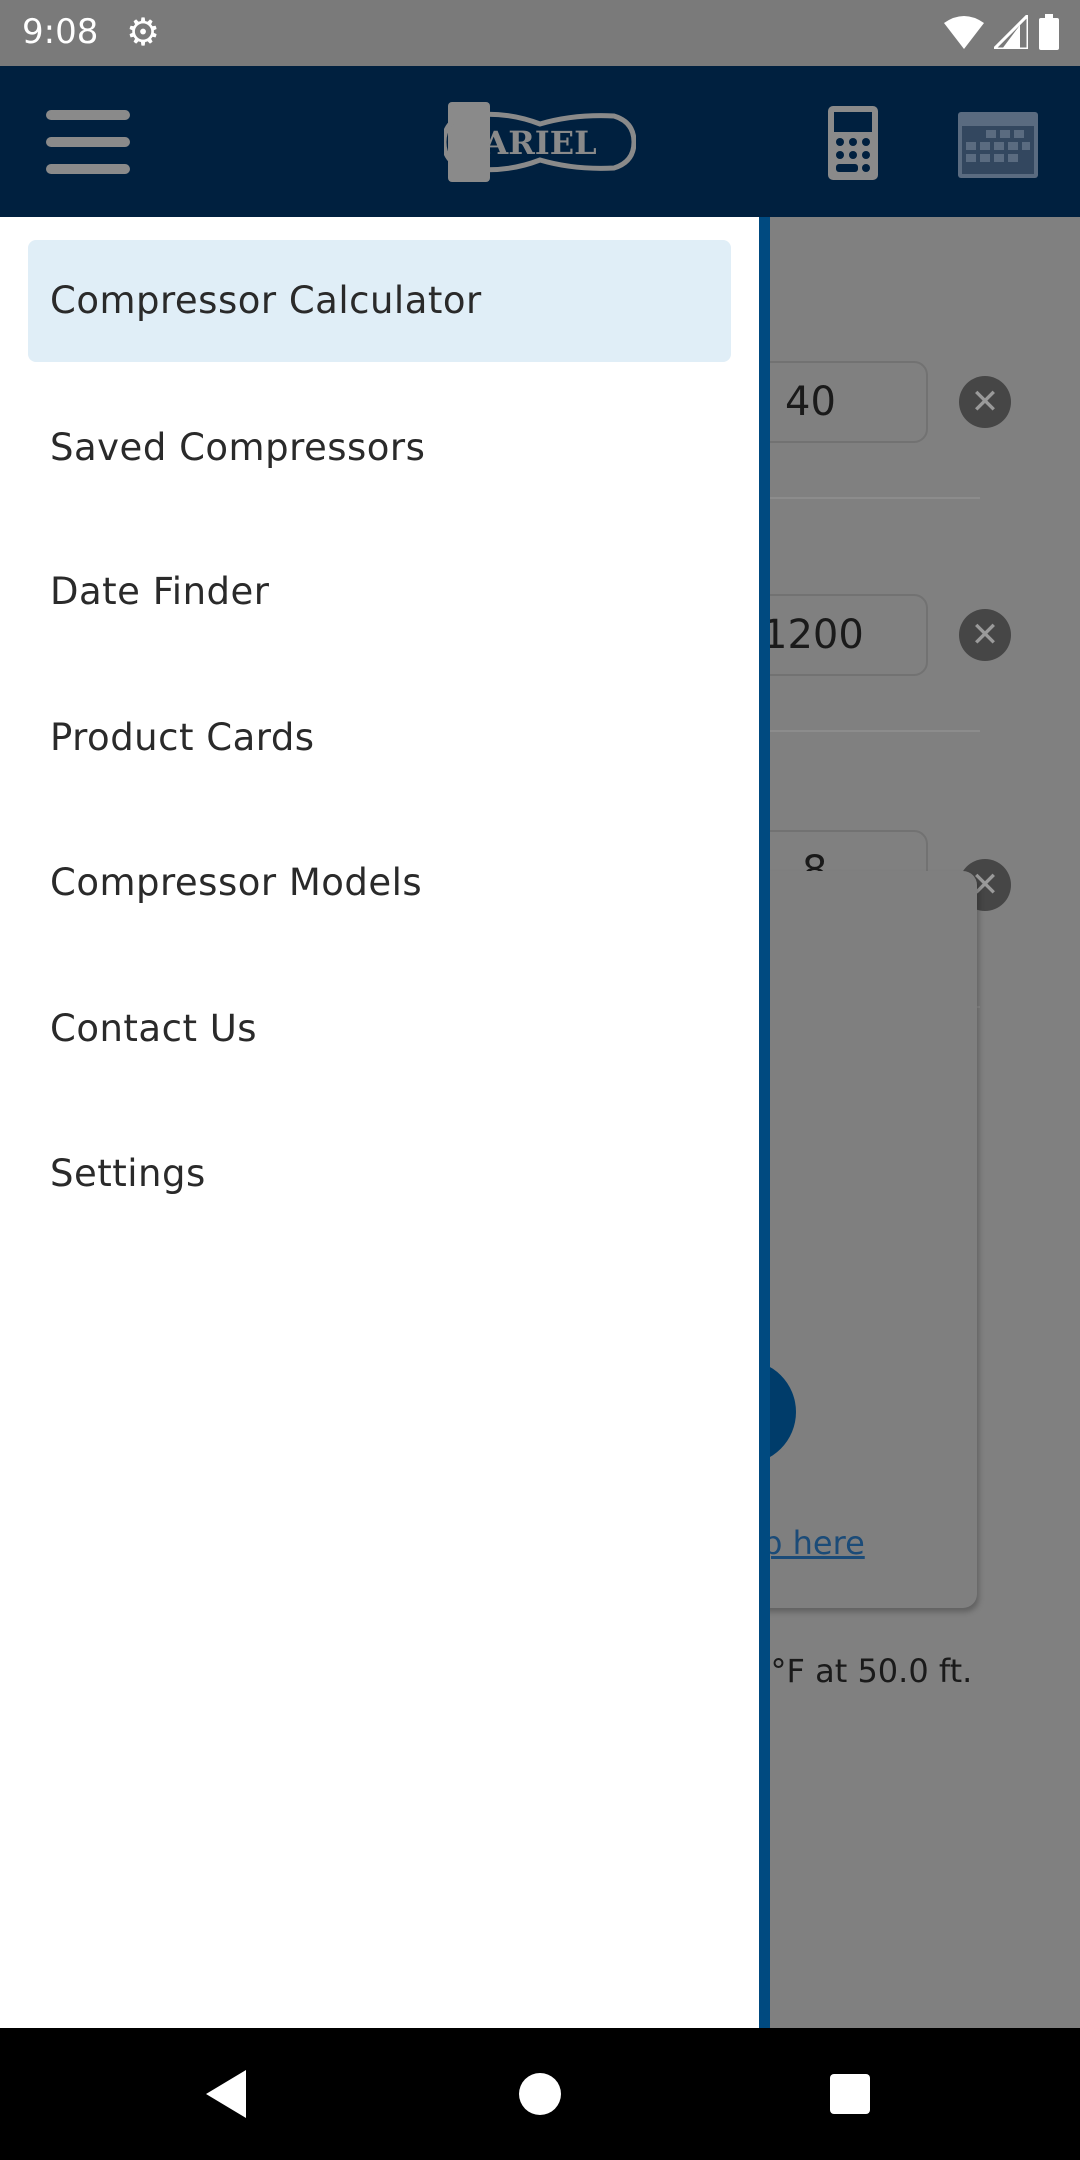  I want to click on logo-text: ARIEL, so click(539, 143).